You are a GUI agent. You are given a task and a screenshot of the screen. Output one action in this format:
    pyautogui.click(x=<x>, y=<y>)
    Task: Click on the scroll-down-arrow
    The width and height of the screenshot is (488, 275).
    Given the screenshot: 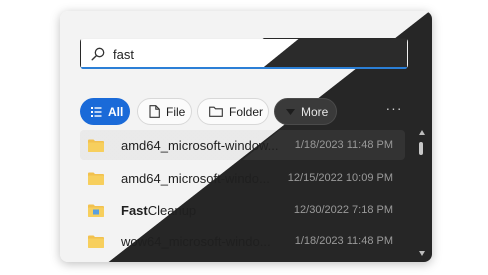 What is the action you would take?
    pyautogui.click(x=422, y=253)
    